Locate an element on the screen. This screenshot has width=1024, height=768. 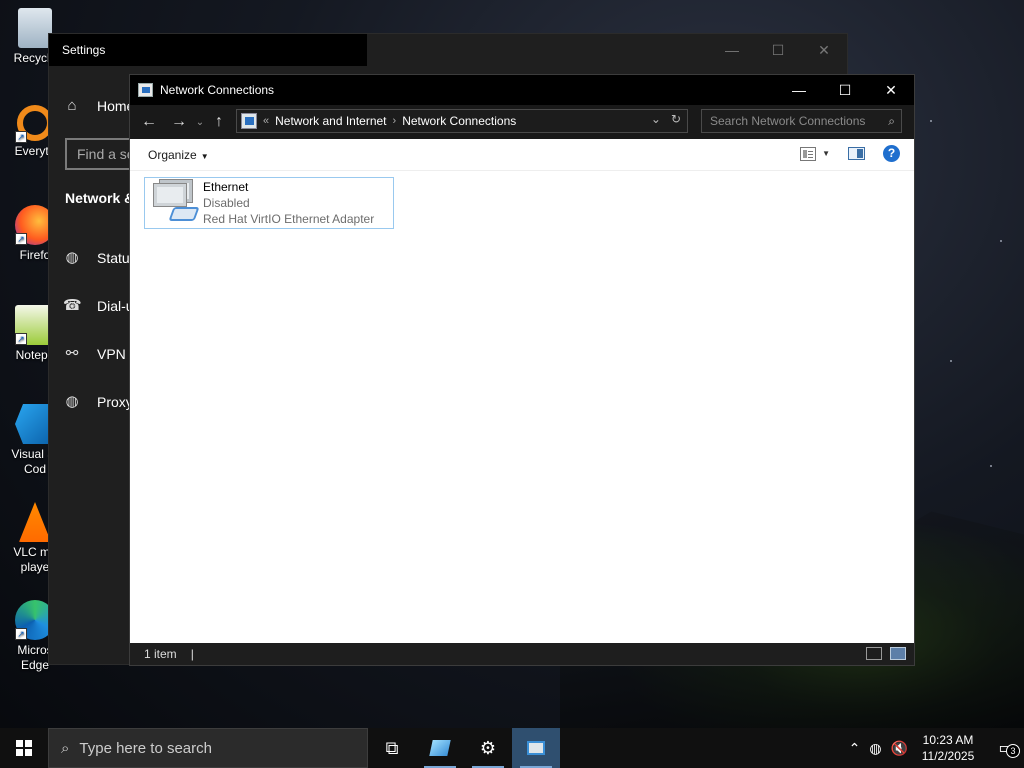
nav-label: VPN is located at coordinates (111, 354).